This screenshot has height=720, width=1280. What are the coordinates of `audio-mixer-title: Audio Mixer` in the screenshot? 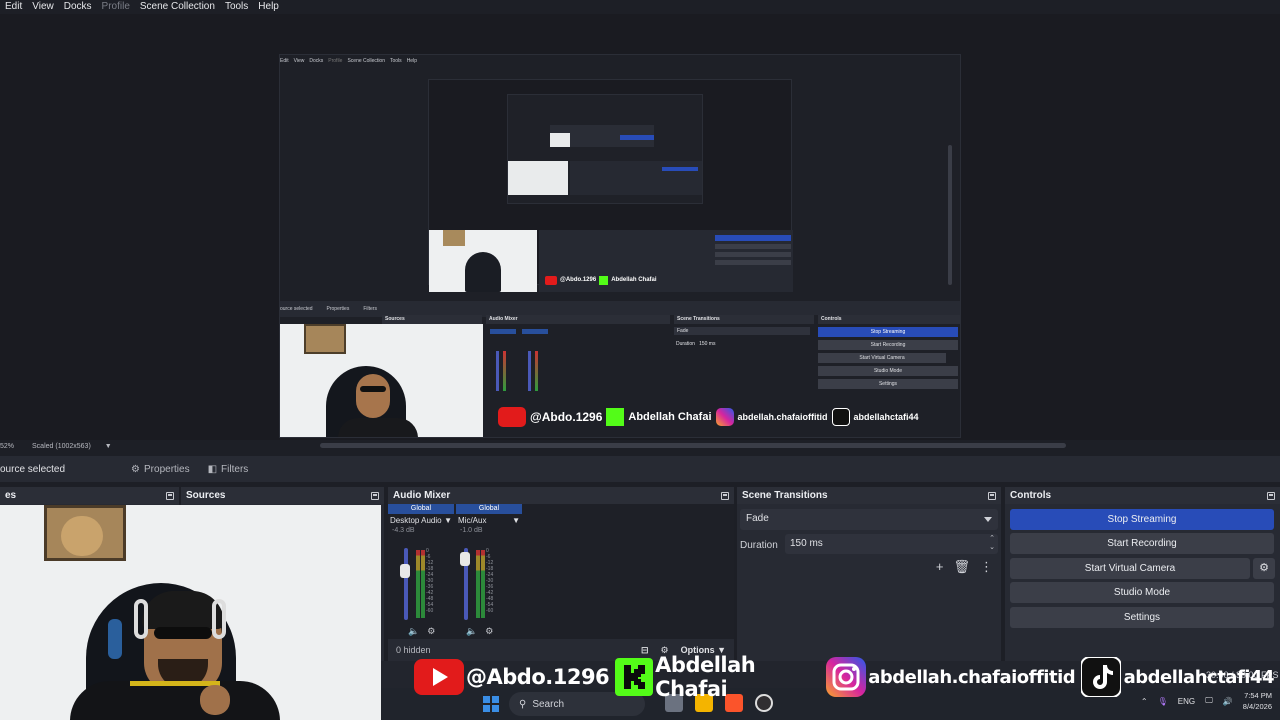 It's located at (422, 495).